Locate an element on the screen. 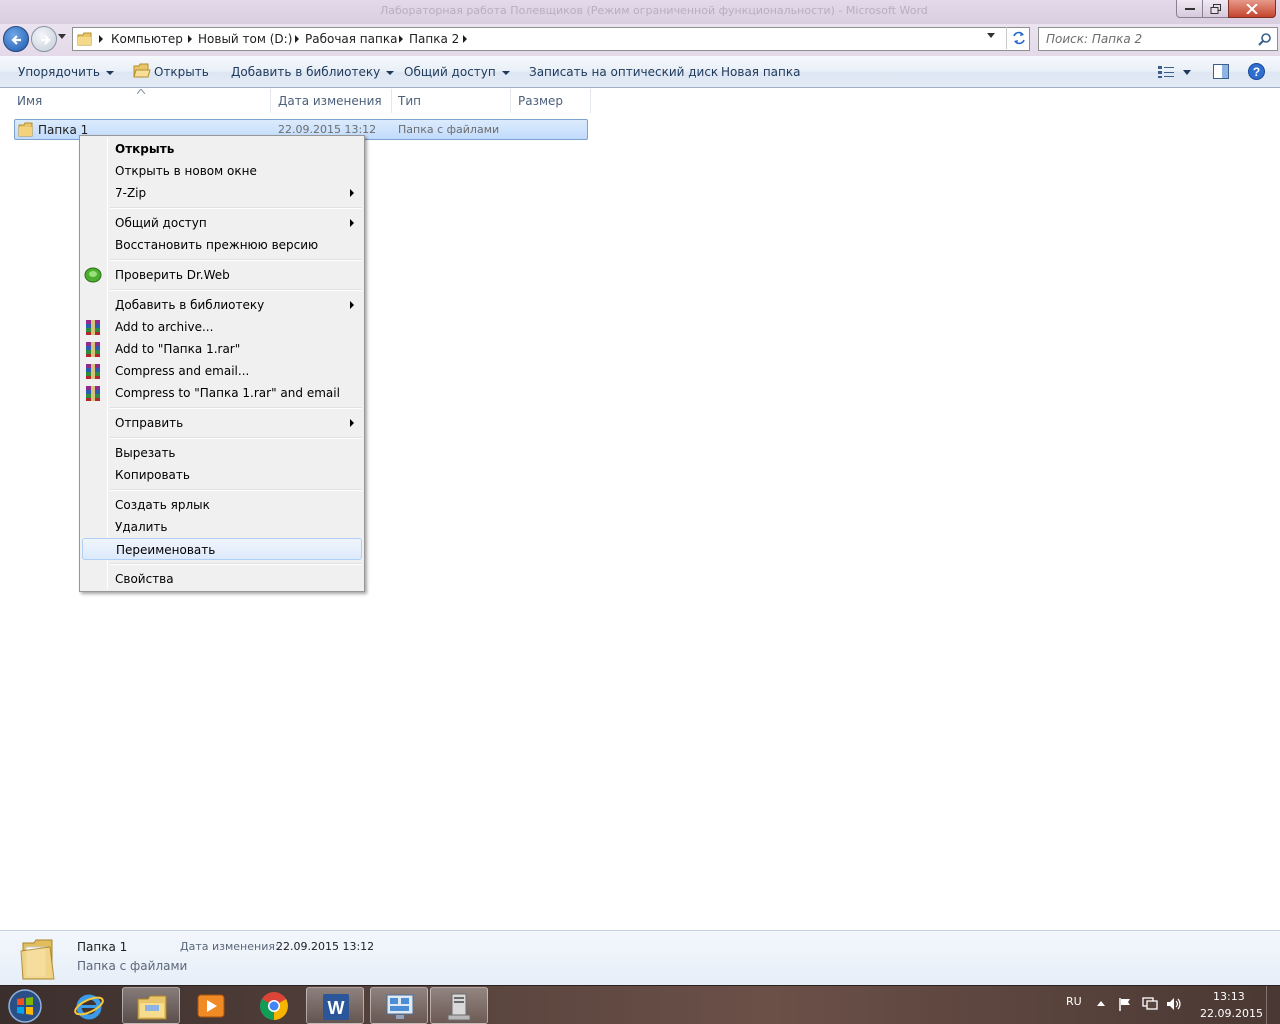 The image size is (1280, 1024). burn-button: Записать на оптический диск is located at coordinates (623, 72).